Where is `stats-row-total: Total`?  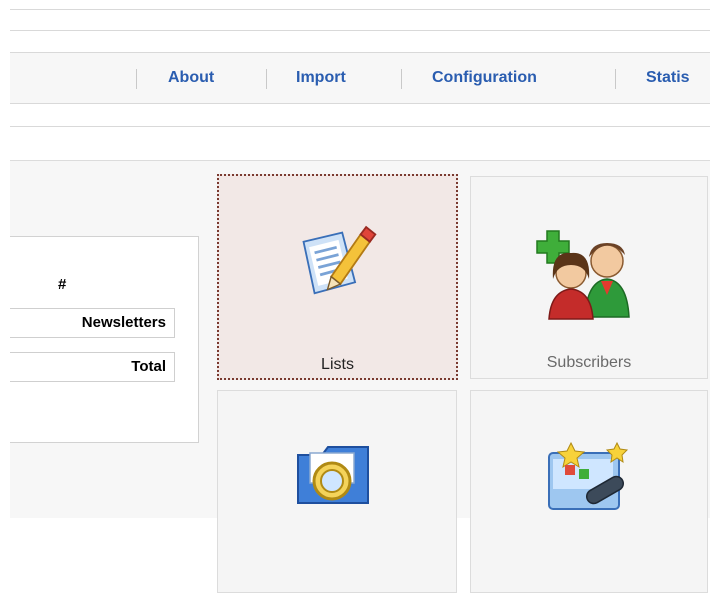
stats-row-total: Total is located at coordinates (92, 367).